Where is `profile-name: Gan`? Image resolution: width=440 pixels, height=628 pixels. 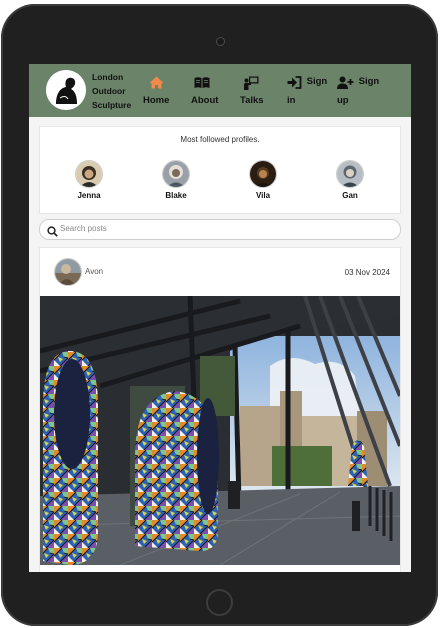 profile-name: Gan is located at coordinates (350, 195).